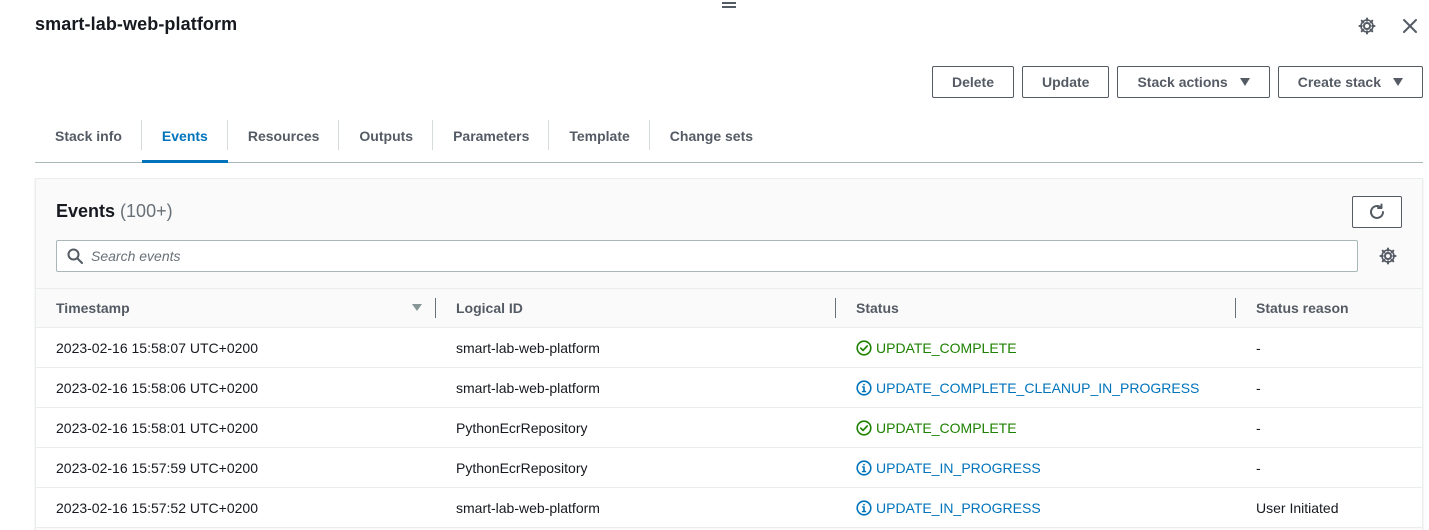  Describe the element at coordinates (157, 507) in the screenshot. I see `timestamp-cell: 2023-02-16 15:57:52 UTC+0200` at that location.